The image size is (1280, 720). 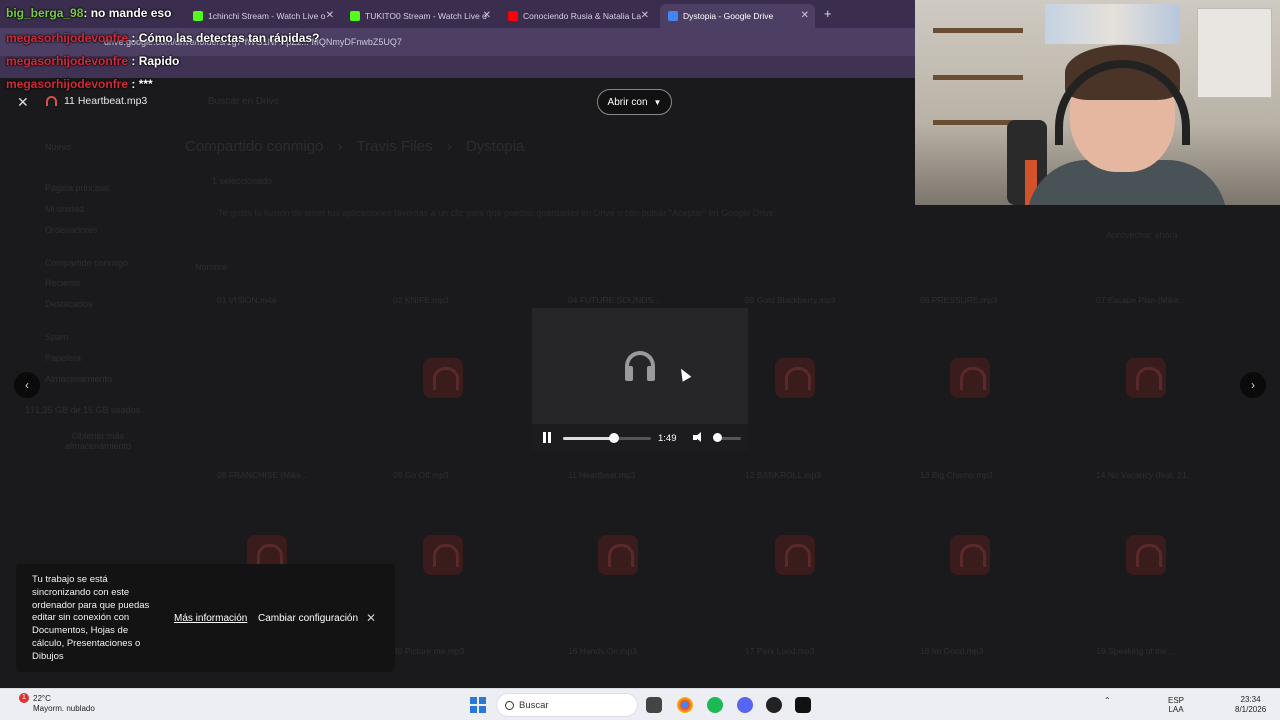 I want to click on progress-slider, so click(x=607, y=438).